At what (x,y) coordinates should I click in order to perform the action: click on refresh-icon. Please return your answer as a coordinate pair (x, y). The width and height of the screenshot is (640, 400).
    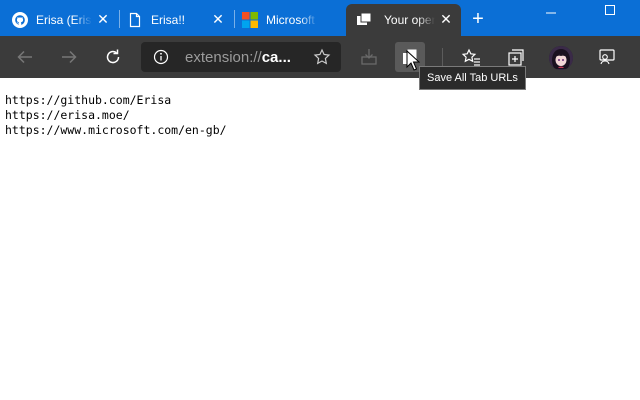
    Looking at the image, I should click on (113, 57).